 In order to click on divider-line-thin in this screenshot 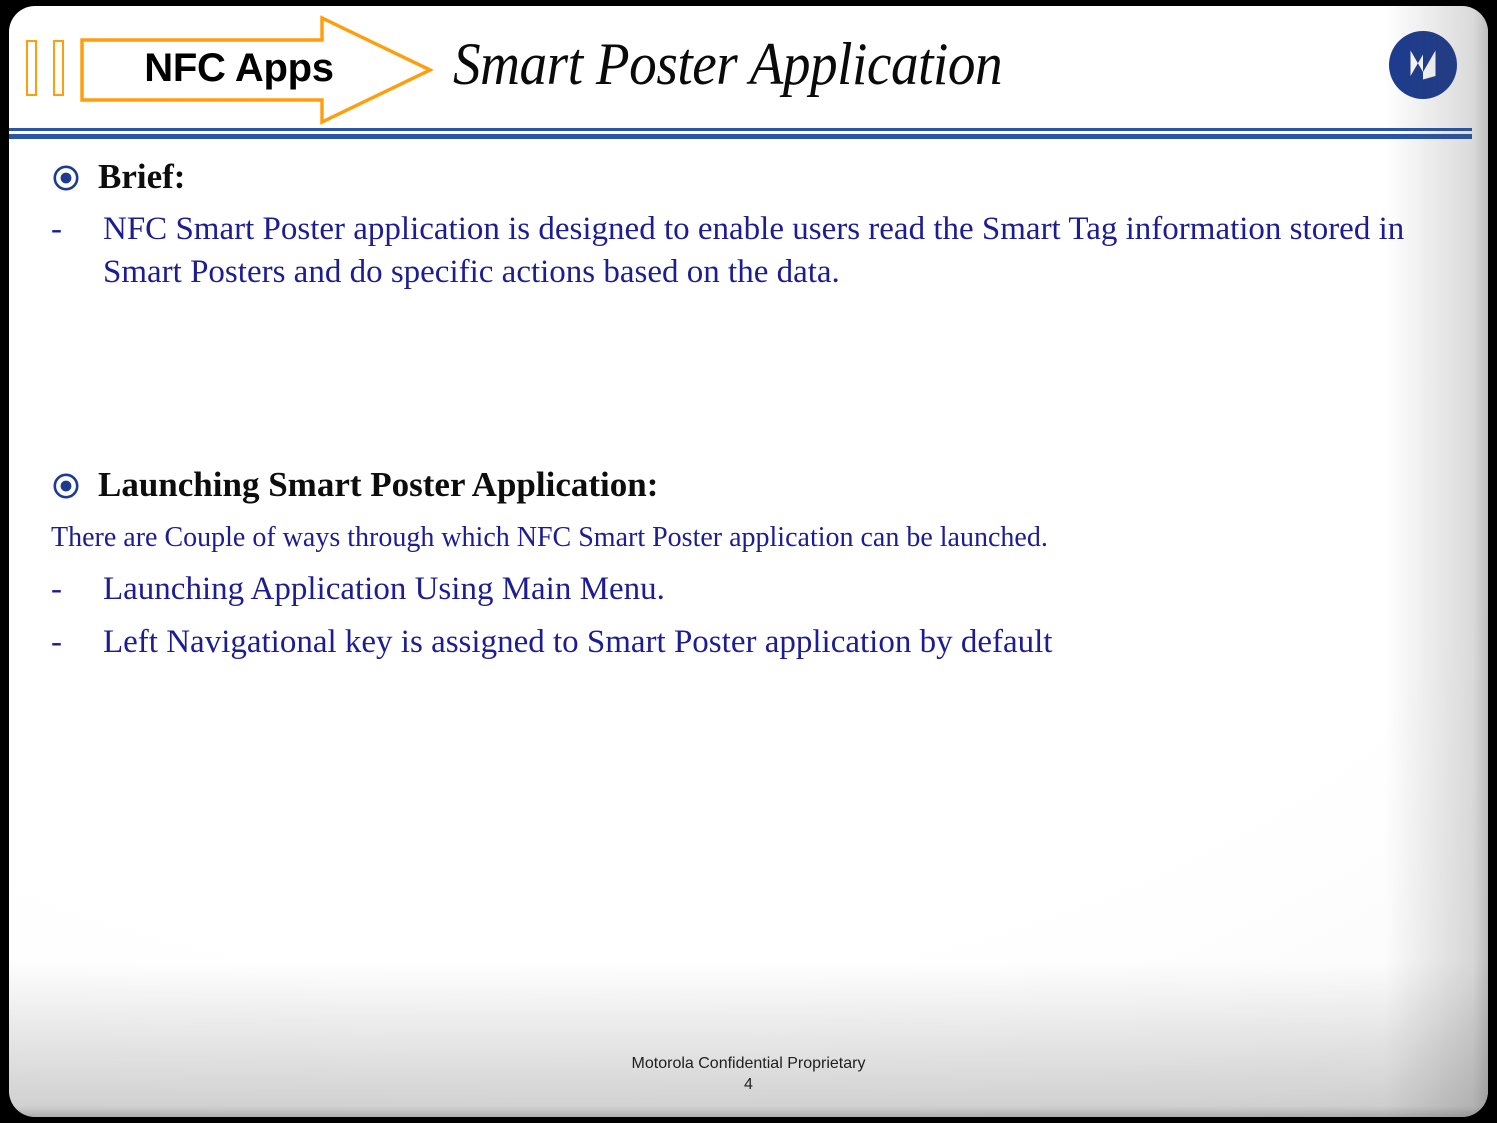, I will do `click(740, 129)`.